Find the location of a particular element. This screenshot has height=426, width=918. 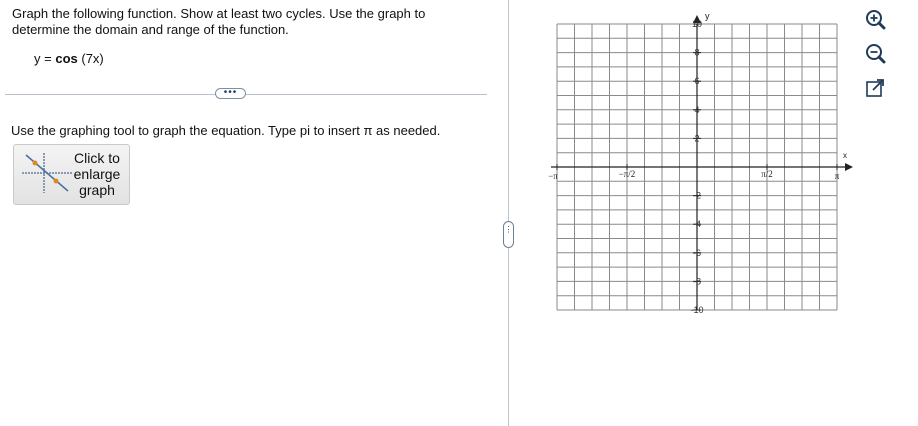

zoom-out-button is located at coordinates (875, 53).